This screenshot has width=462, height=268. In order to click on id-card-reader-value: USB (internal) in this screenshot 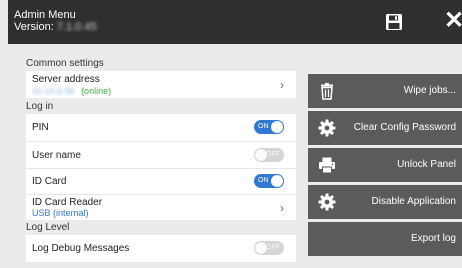, I will do `click(60, 213)`.